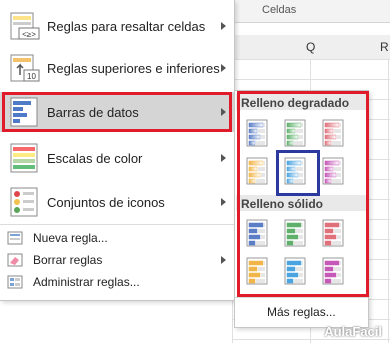 Image resolution: width=390 pixels, height=343 pixels. Describe the element at coordinates (353, 331) in the screenshot. I see `watermark-text: AulaFacil` at that location.